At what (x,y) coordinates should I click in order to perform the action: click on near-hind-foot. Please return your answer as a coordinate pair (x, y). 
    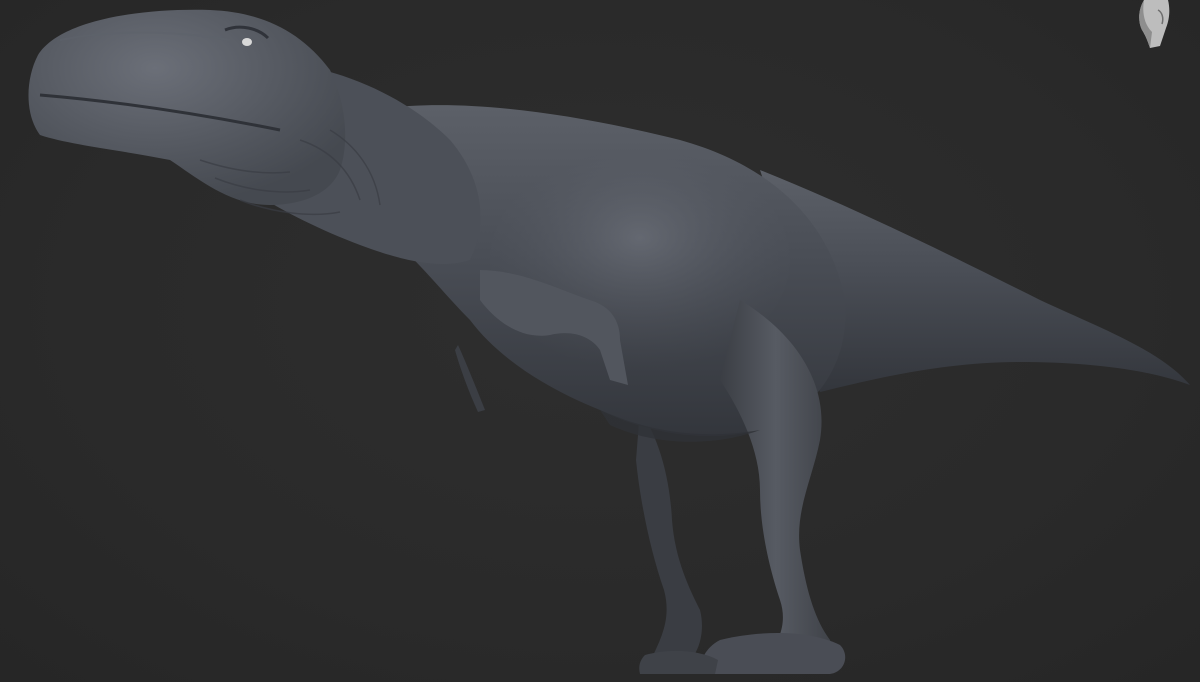
    Looking at the image, I should click on (773, 653).